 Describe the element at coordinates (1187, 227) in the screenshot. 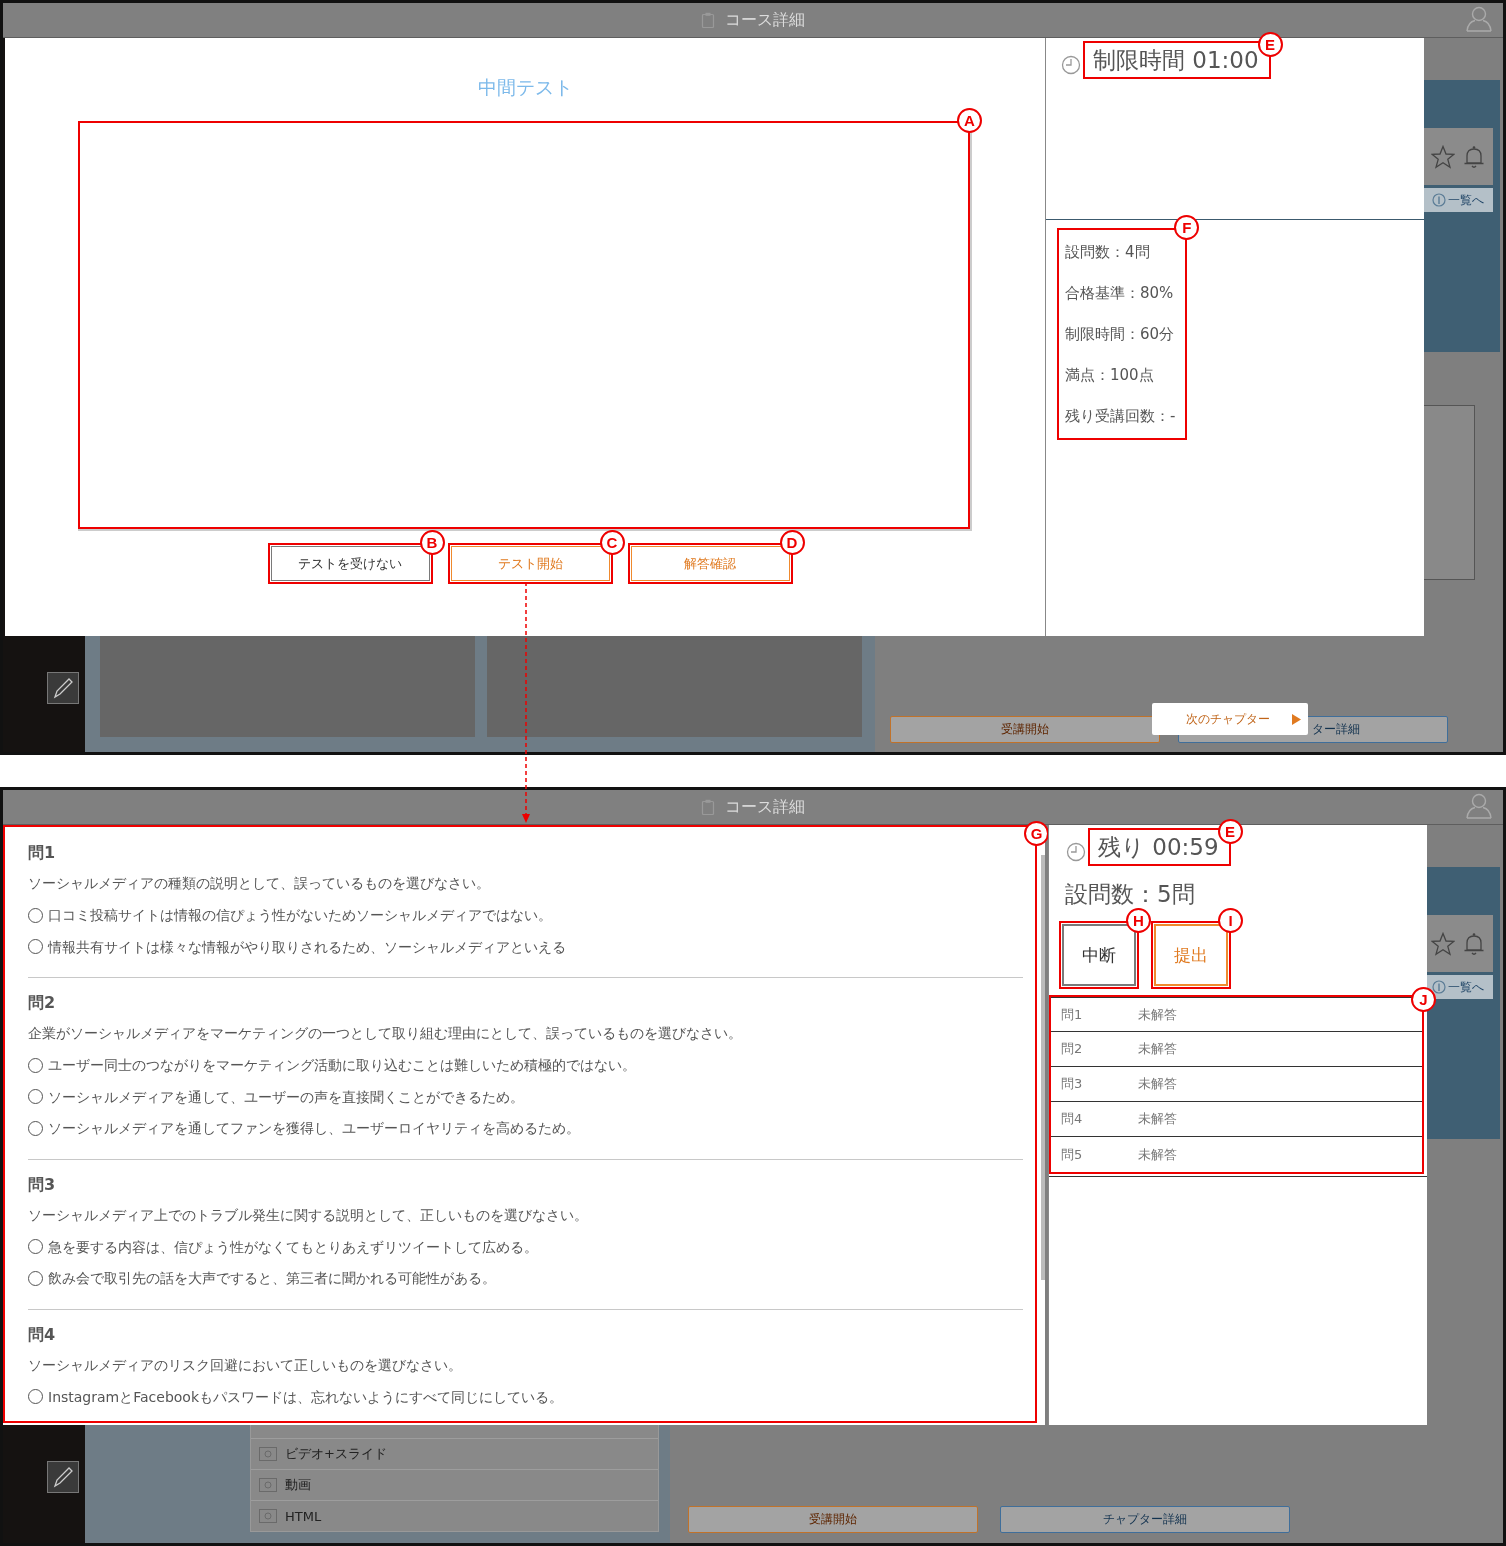

I see `callout-label: F` at that location.